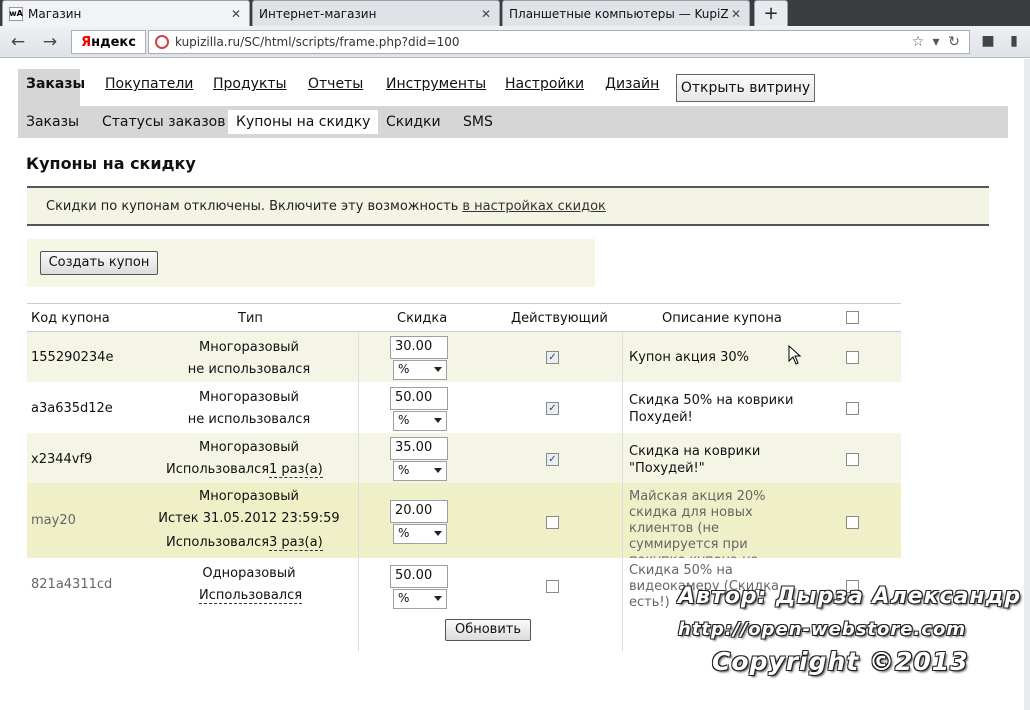  I want to click on chevron-down-icon: ▾, so click(936, 42).